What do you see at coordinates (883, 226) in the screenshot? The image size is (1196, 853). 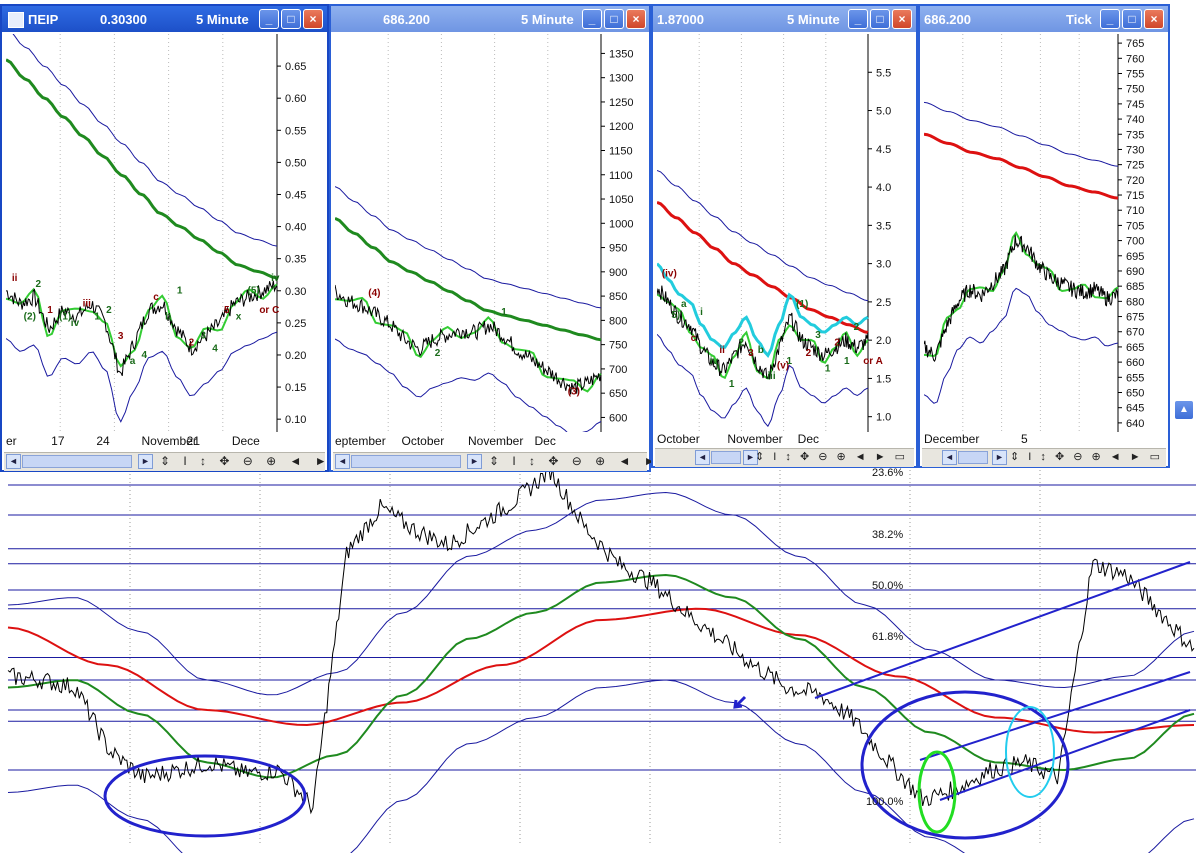 I see `y-tick-label: 3.5` at bounding box center [883, 226].